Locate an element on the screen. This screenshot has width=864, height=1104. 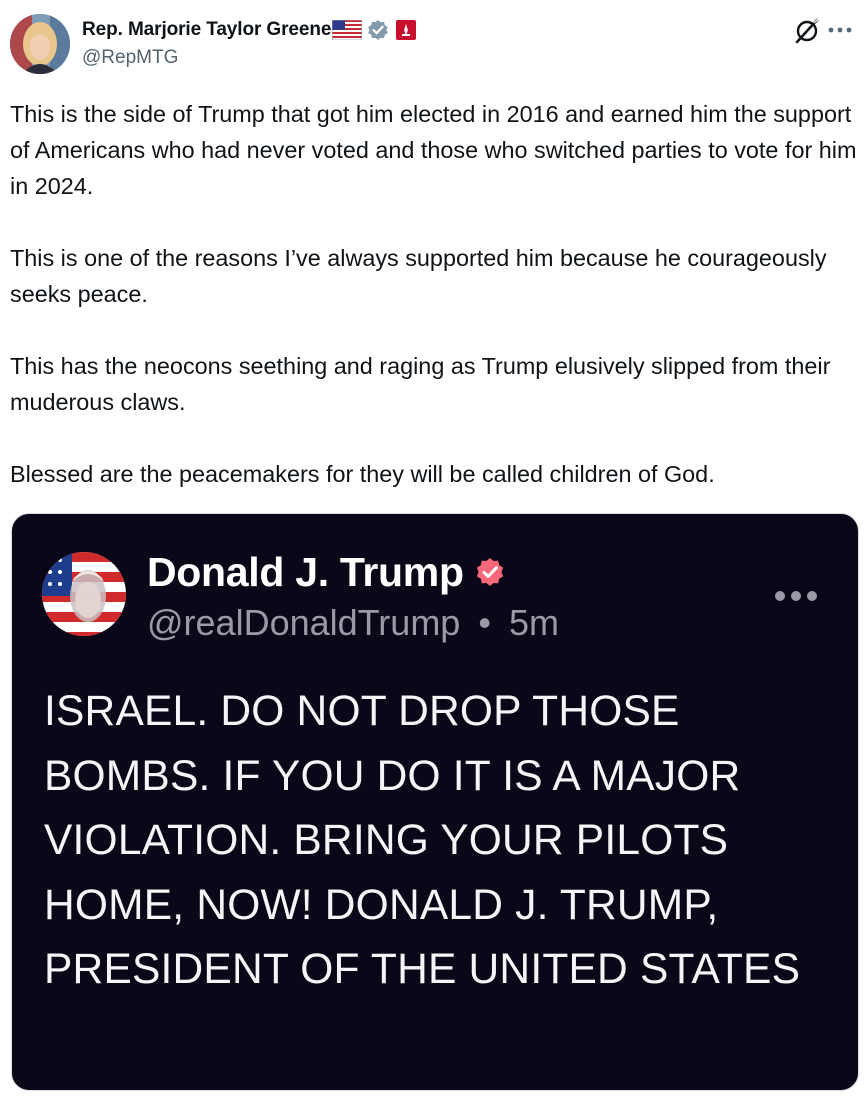
embedded-author-avatar is located at coordinates (84, 594).